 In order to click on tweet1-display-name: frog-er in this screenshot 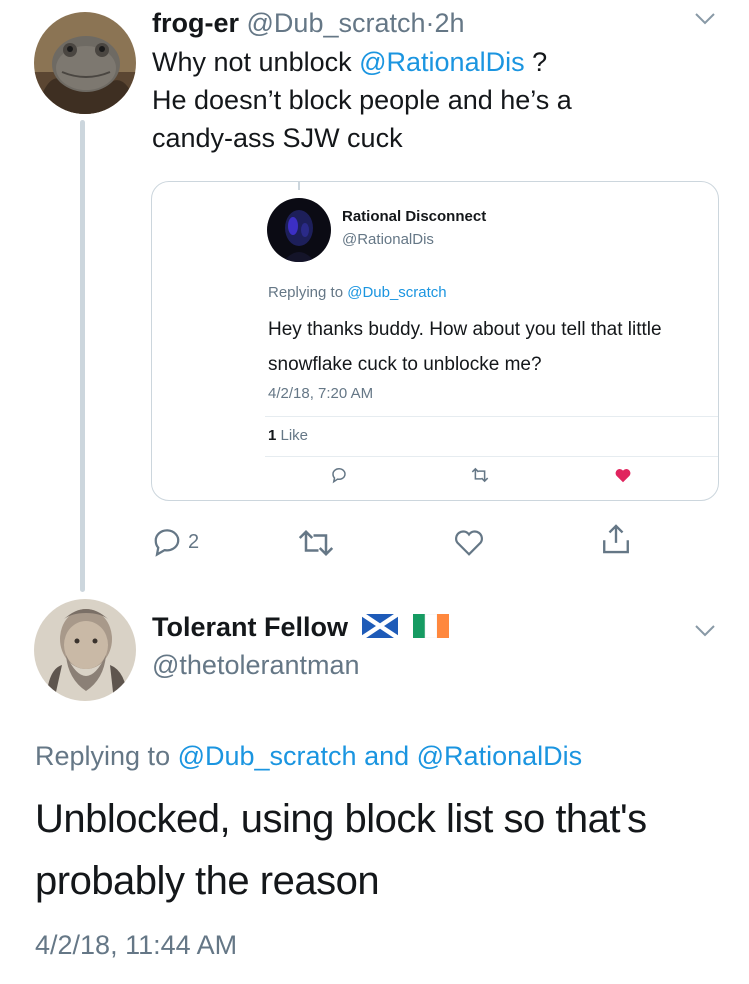, I will do `click(195, 23)`.